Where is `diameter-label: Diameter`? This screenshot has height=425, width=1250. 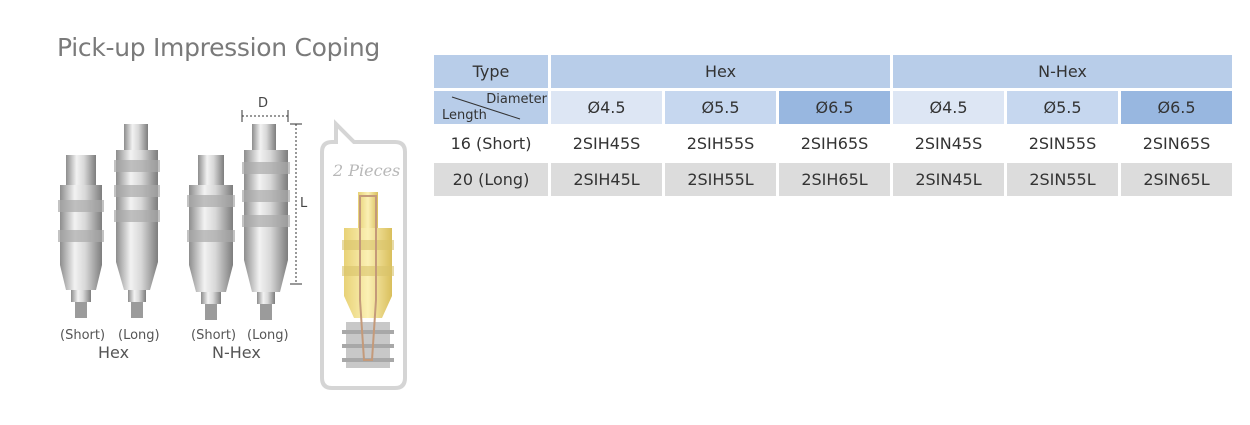 diameter-label: Diameter is located at coordinates (516, 99).